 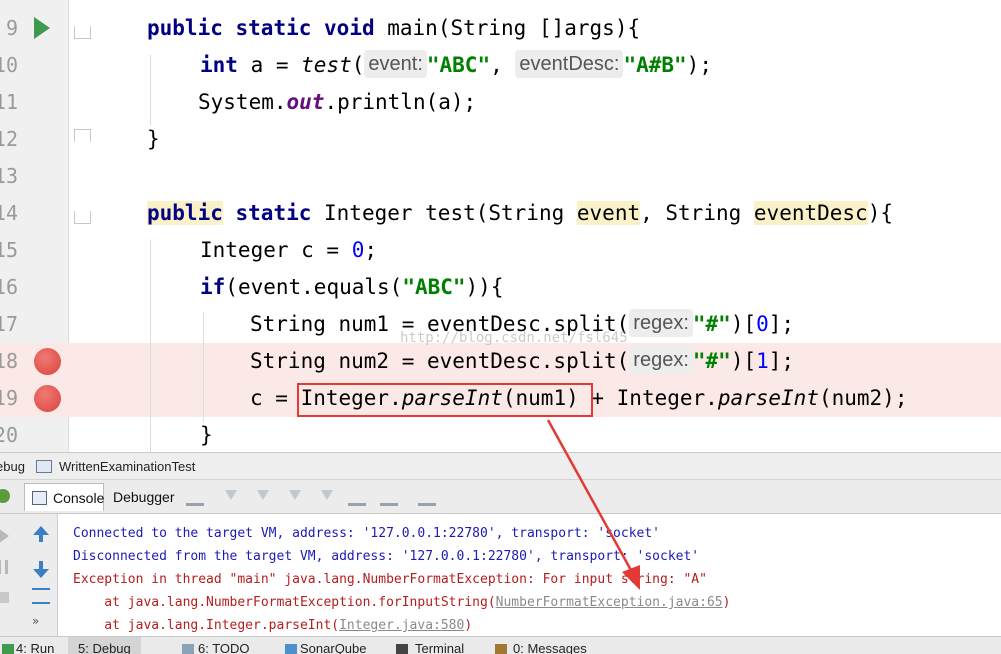 What do you see at coordinates (427, 497) in the screenshot?
I see `evaluate-expression-icon` at bounding box center [427, 497].